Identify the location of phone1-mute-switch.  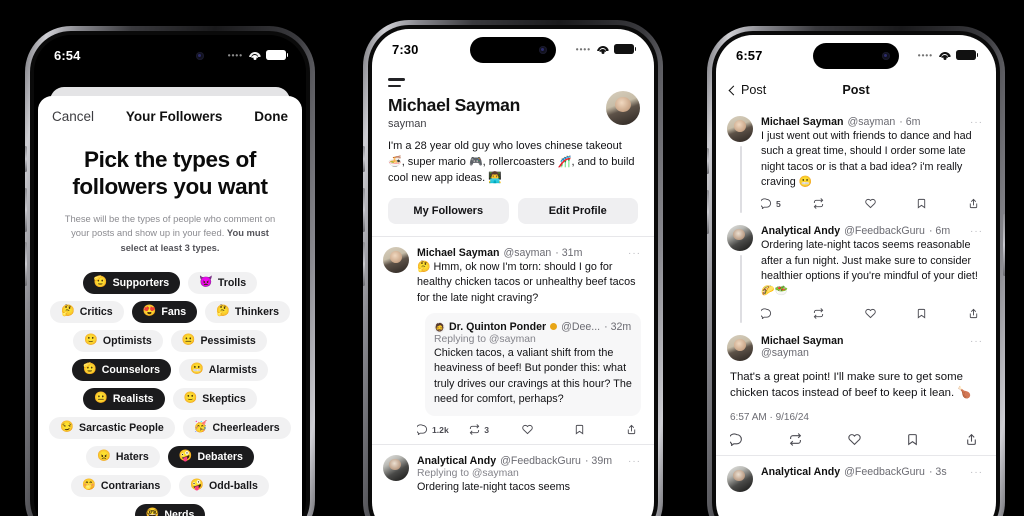
(26, 159).